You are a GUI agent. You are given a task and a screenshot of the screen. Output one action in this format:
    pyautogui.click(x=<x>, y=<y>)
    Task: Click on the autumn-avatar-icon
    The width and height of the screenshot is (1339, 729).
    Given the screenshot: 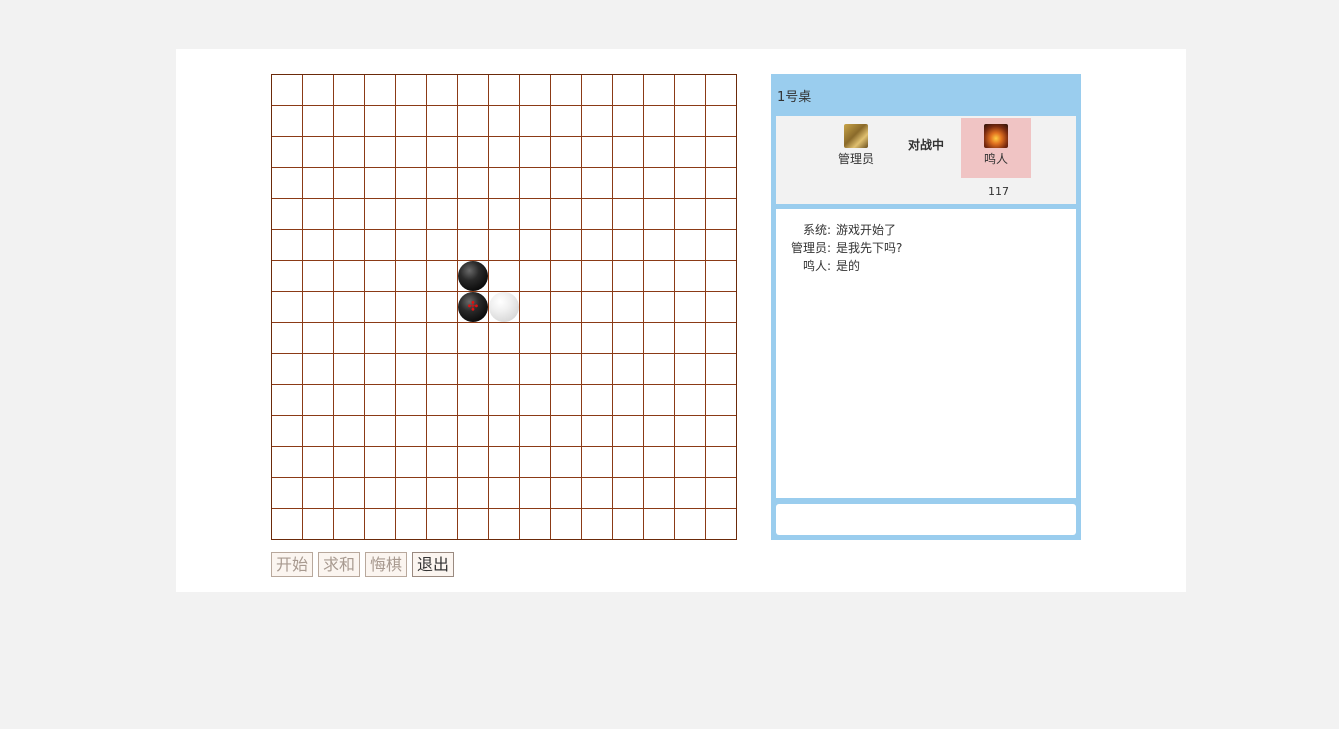 What is the action you would take?
    pyautogui.click(x=856, y=136)
    